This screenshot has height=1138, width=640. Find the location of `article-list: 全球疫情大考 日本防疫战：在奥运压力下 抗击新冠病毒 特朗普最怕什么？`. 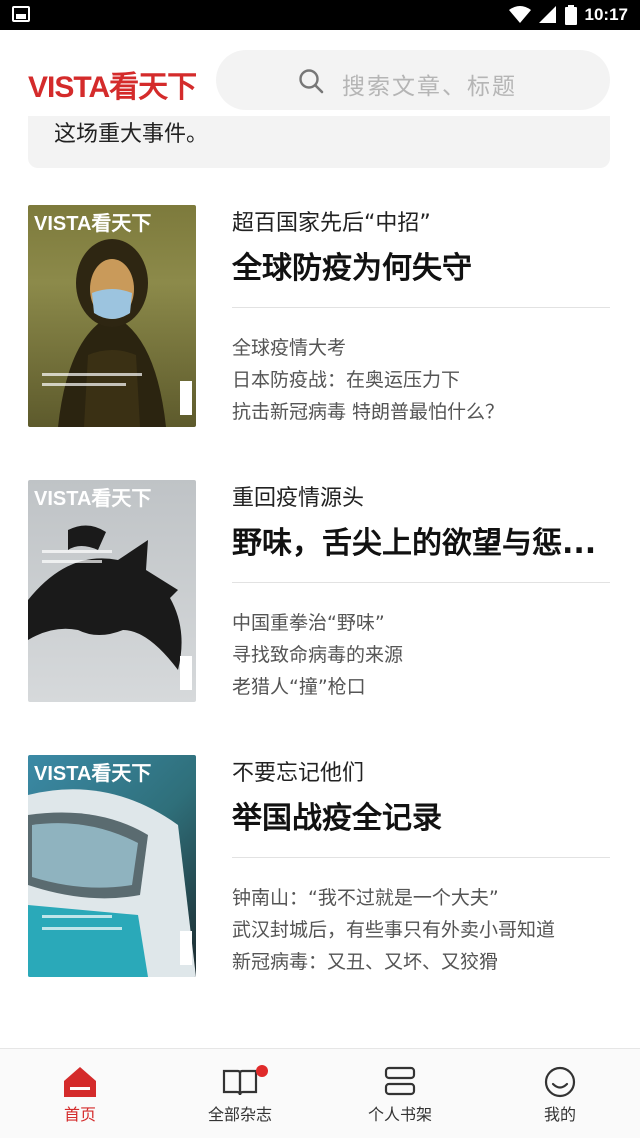

article-list: 全球疫情大考 日本防疫战：在奥运压力下 抗击新冠病毒 特朗普最怕什么？ is located at coordinates (421, 381).